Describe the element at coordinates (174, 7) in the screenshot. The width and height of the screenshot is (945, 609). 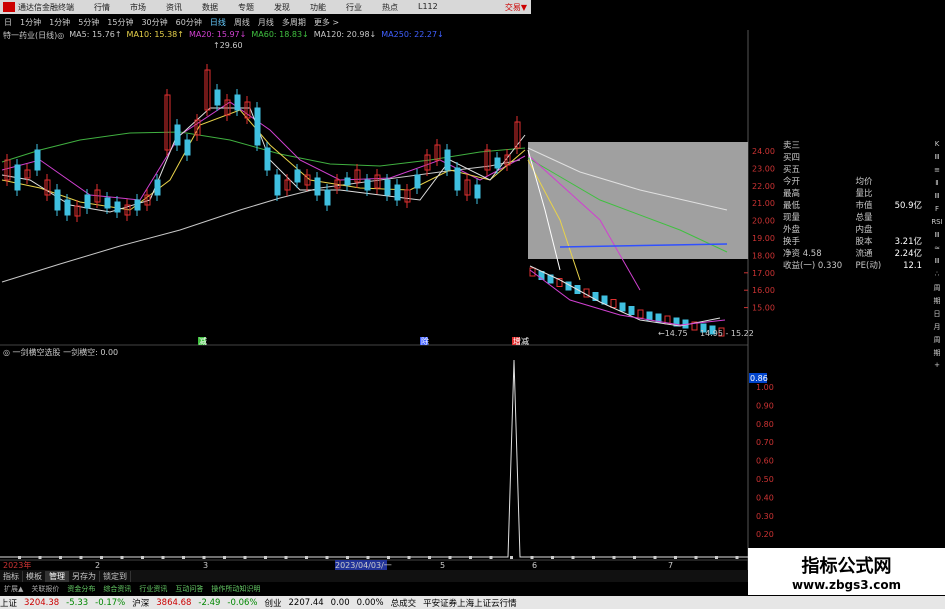
I see `menu-item-2: 资讯` at that location.